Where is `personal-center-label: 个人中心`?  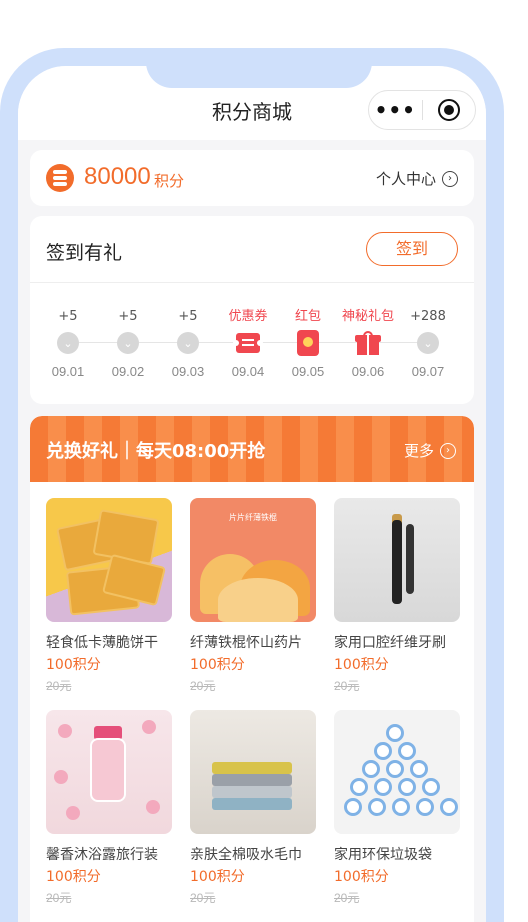 personal-center-label: 个人中心 is located at coordinates (405, 179).